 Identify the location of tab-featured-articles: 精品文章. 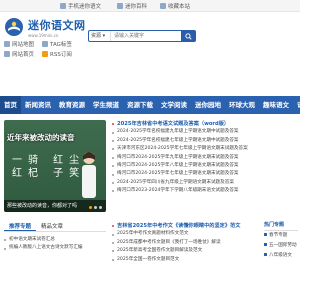
(52, 226).